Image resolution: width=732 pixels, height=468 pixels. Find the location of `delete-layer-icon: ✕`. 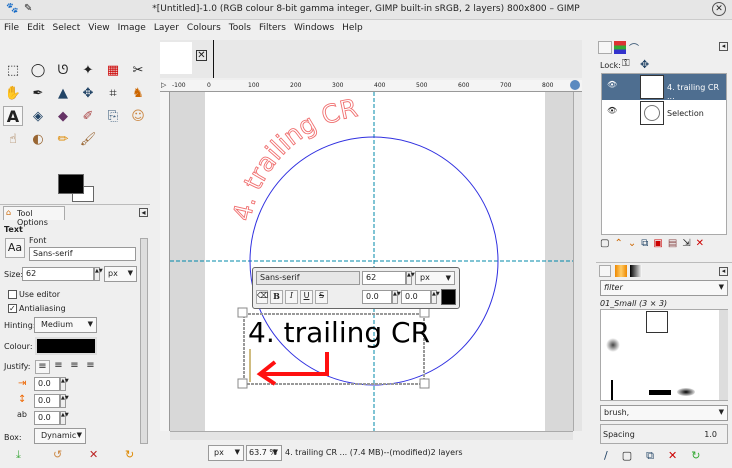

delete-layer-icon: ✕ is located at coordinates (702, 243).